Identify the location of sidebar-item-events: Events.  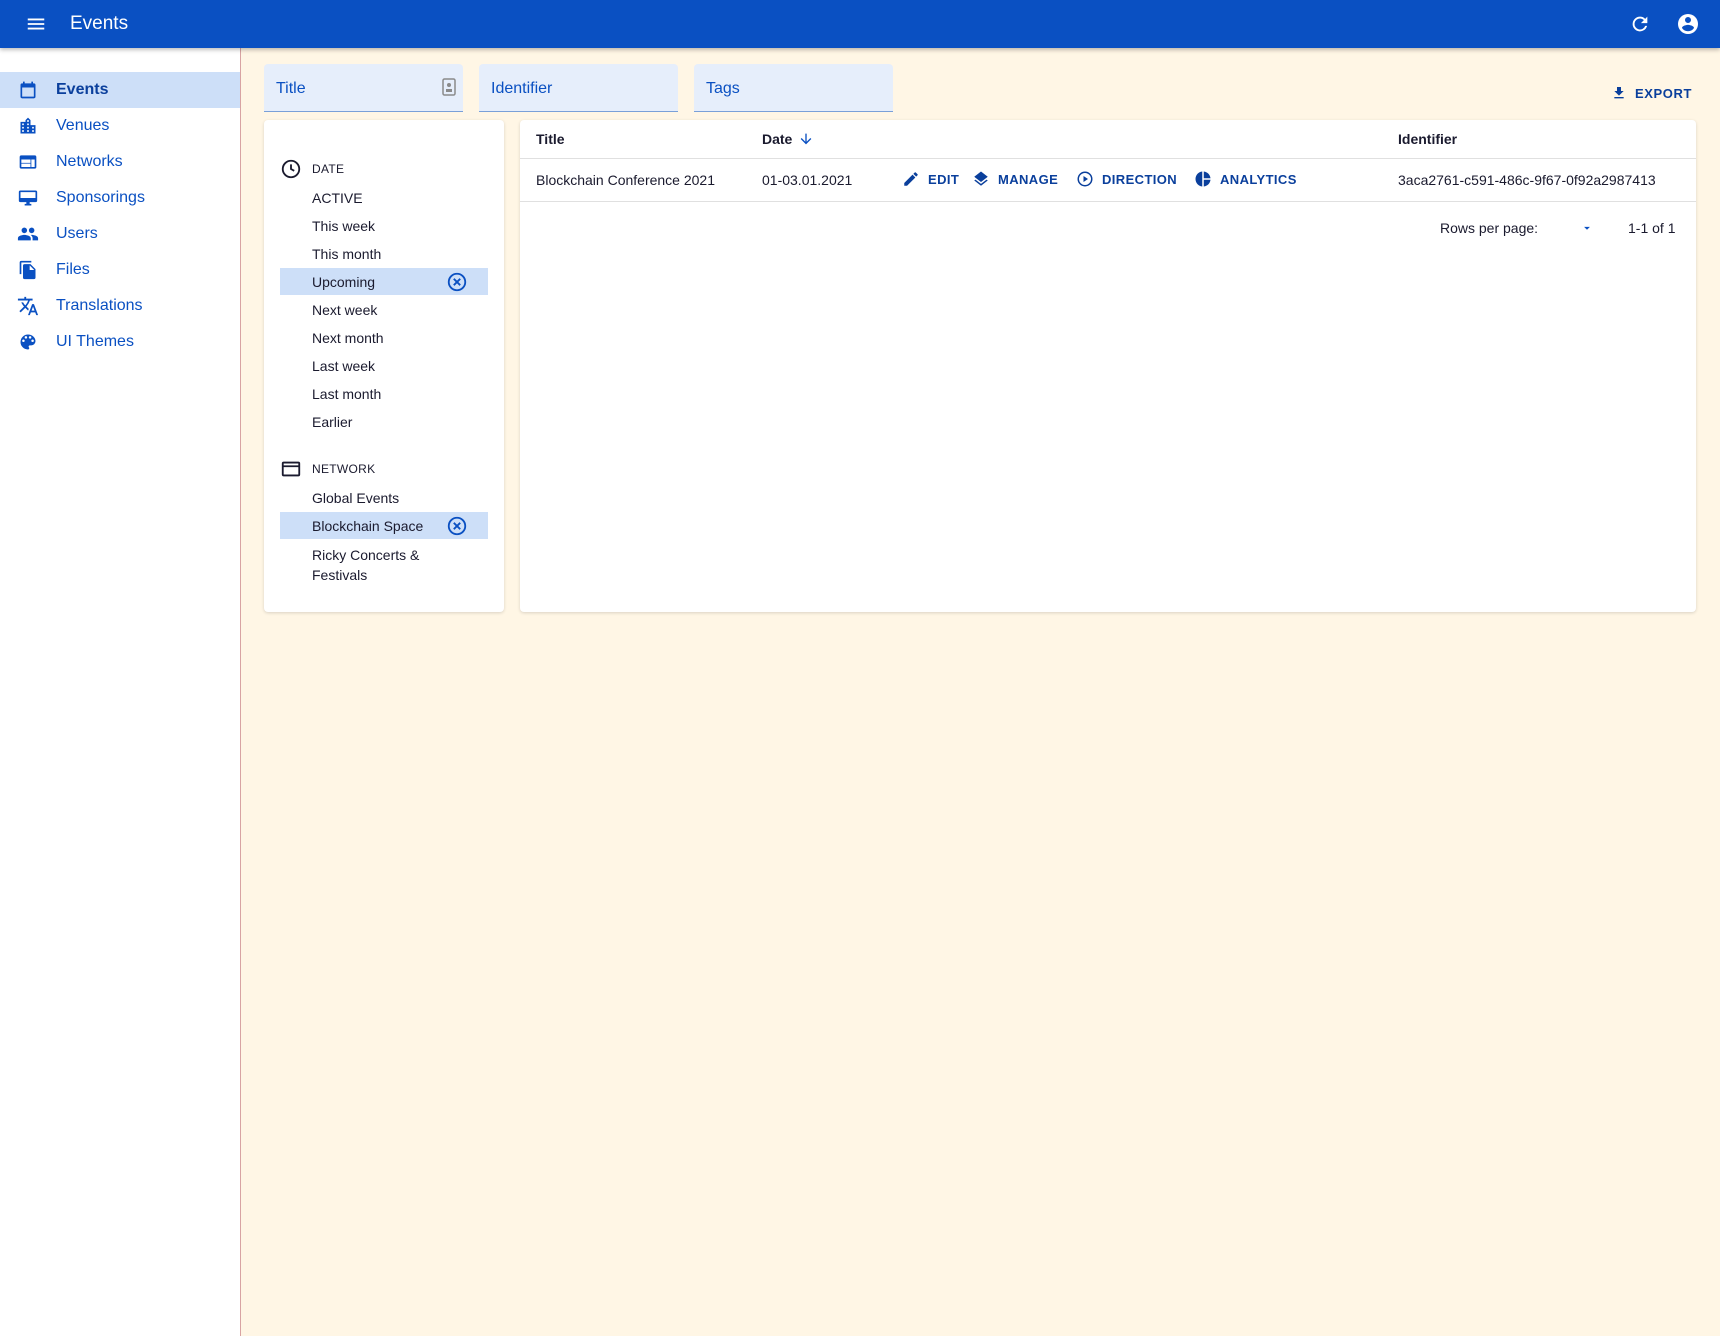
(120, 90).